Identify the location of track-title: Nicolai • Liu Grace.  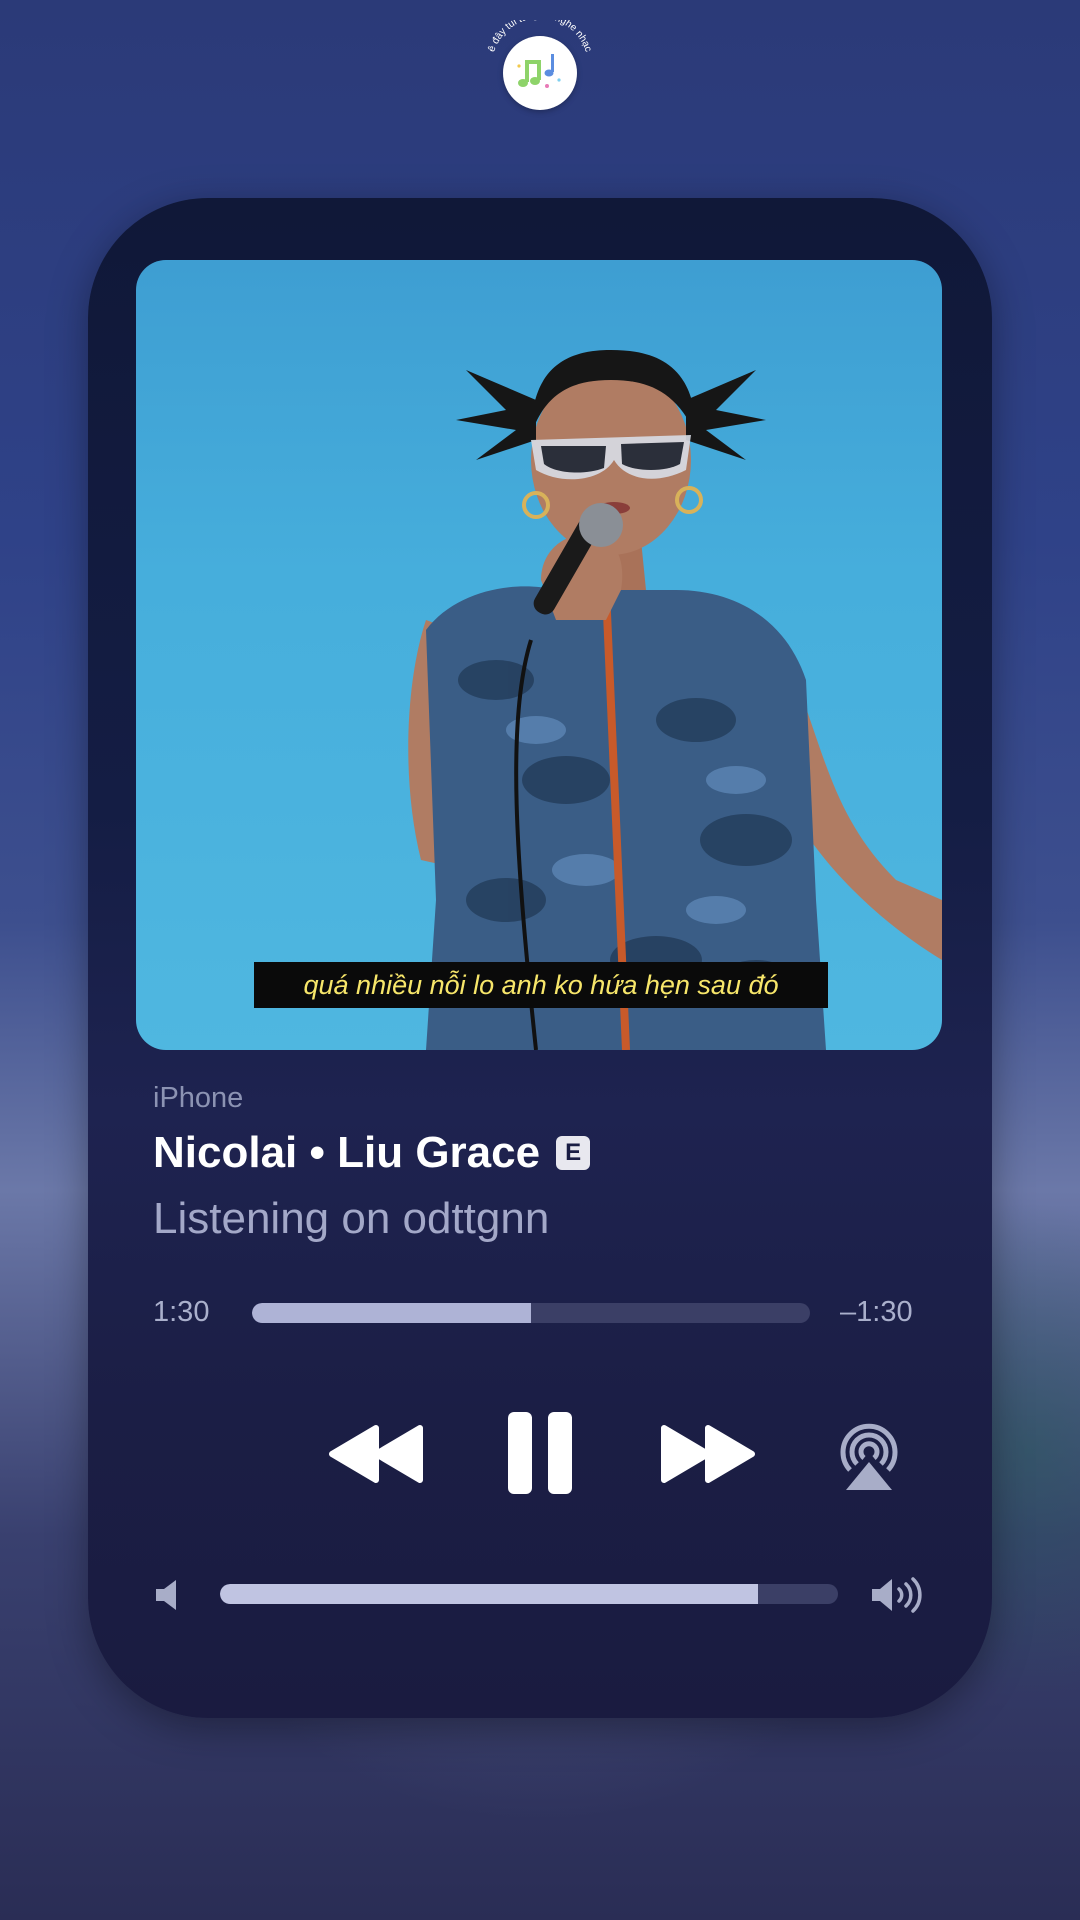
(347, 1152).